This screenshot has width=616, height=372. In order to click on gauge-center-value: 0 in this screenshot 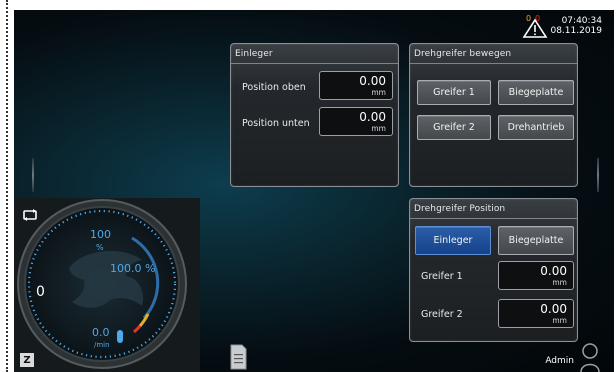, I will do `click(40, 292)`.